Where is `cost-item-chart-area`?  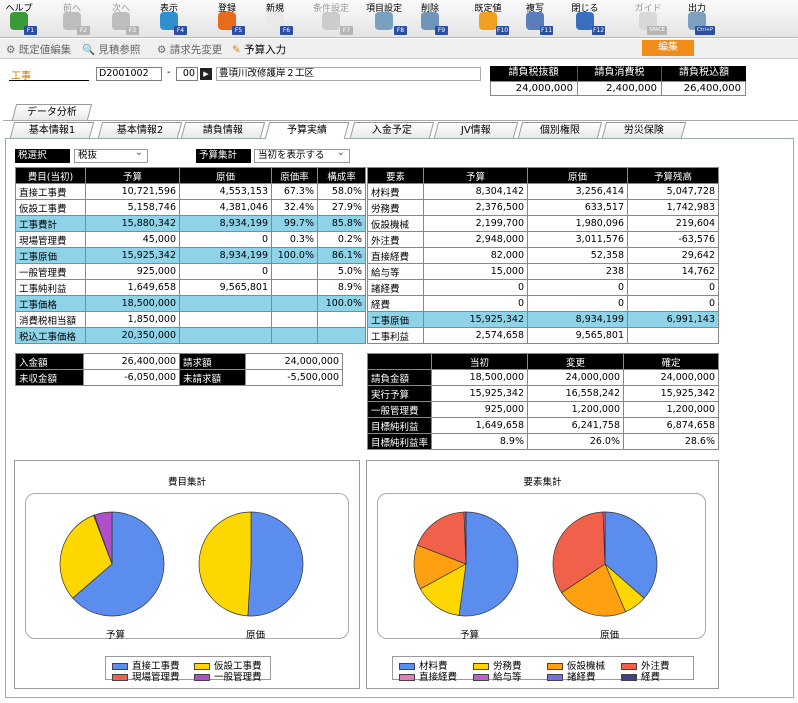
cost-item-chart-area is located at coordinates (187, 566).